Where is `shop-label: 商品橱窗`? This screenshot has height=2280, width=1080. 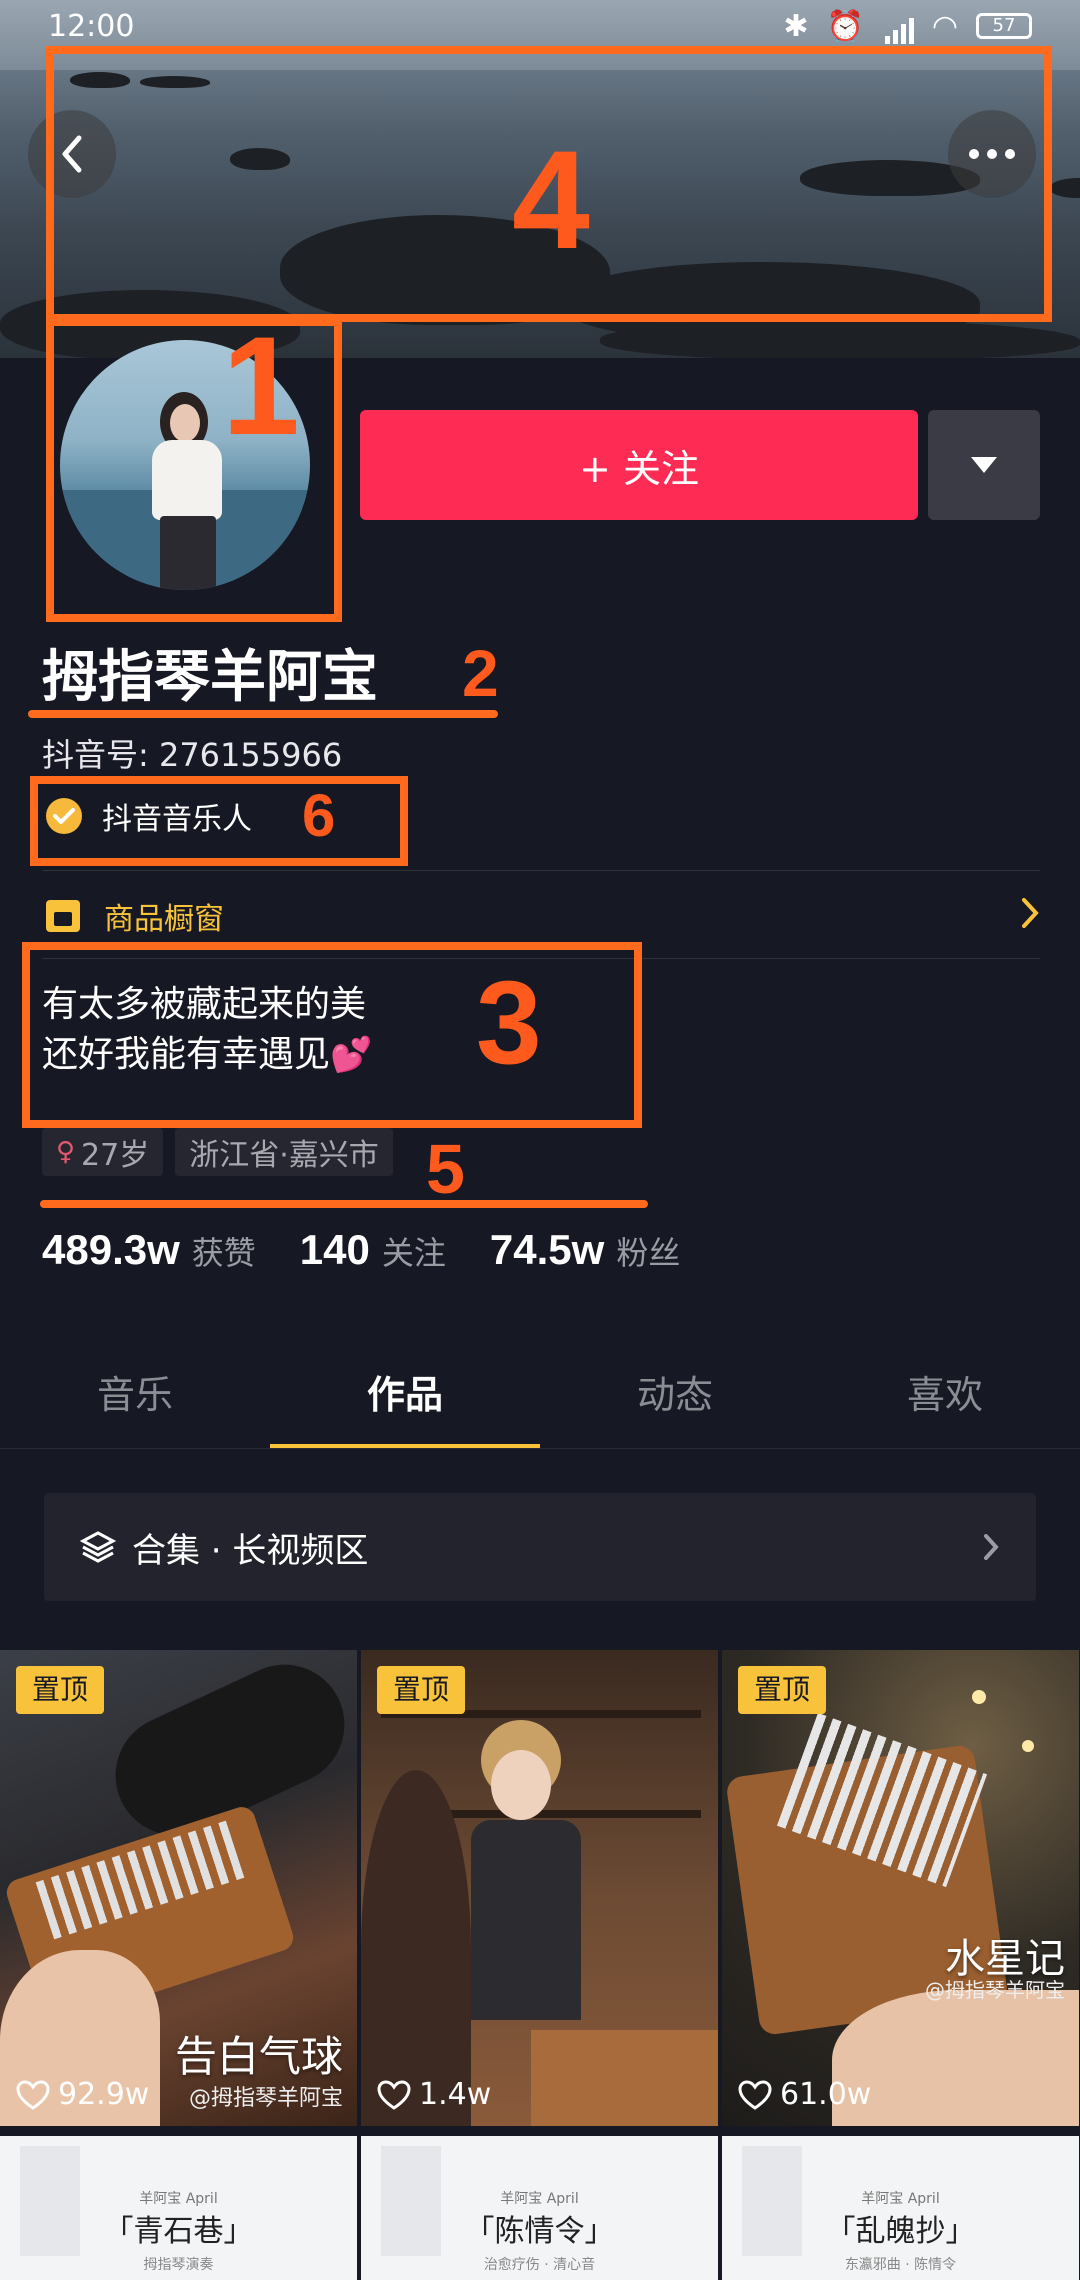 shop-label: 商品橱窗 is located at coordinates (164, 919).